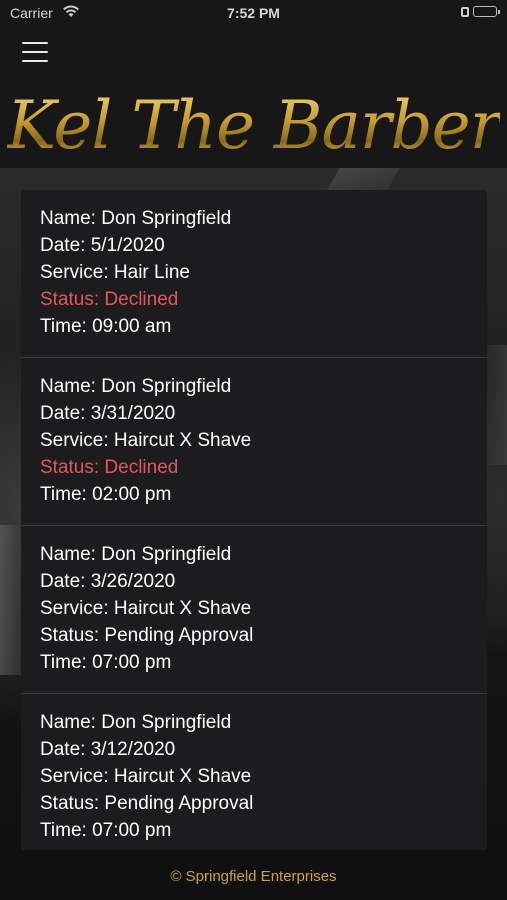  What do you see at coordinates (496, 405) in the screenshot?
I see `background-edge-right` at bounding box center [496, 405].